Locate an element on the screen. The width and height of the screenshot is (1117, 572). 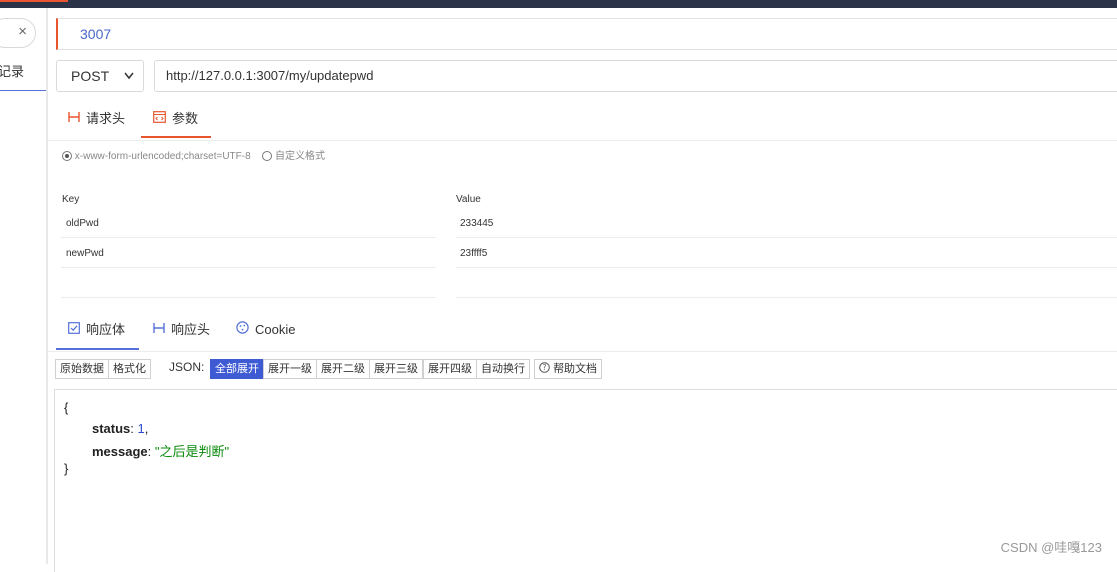
json-label: JSON: is located at coordinates (187, 367).